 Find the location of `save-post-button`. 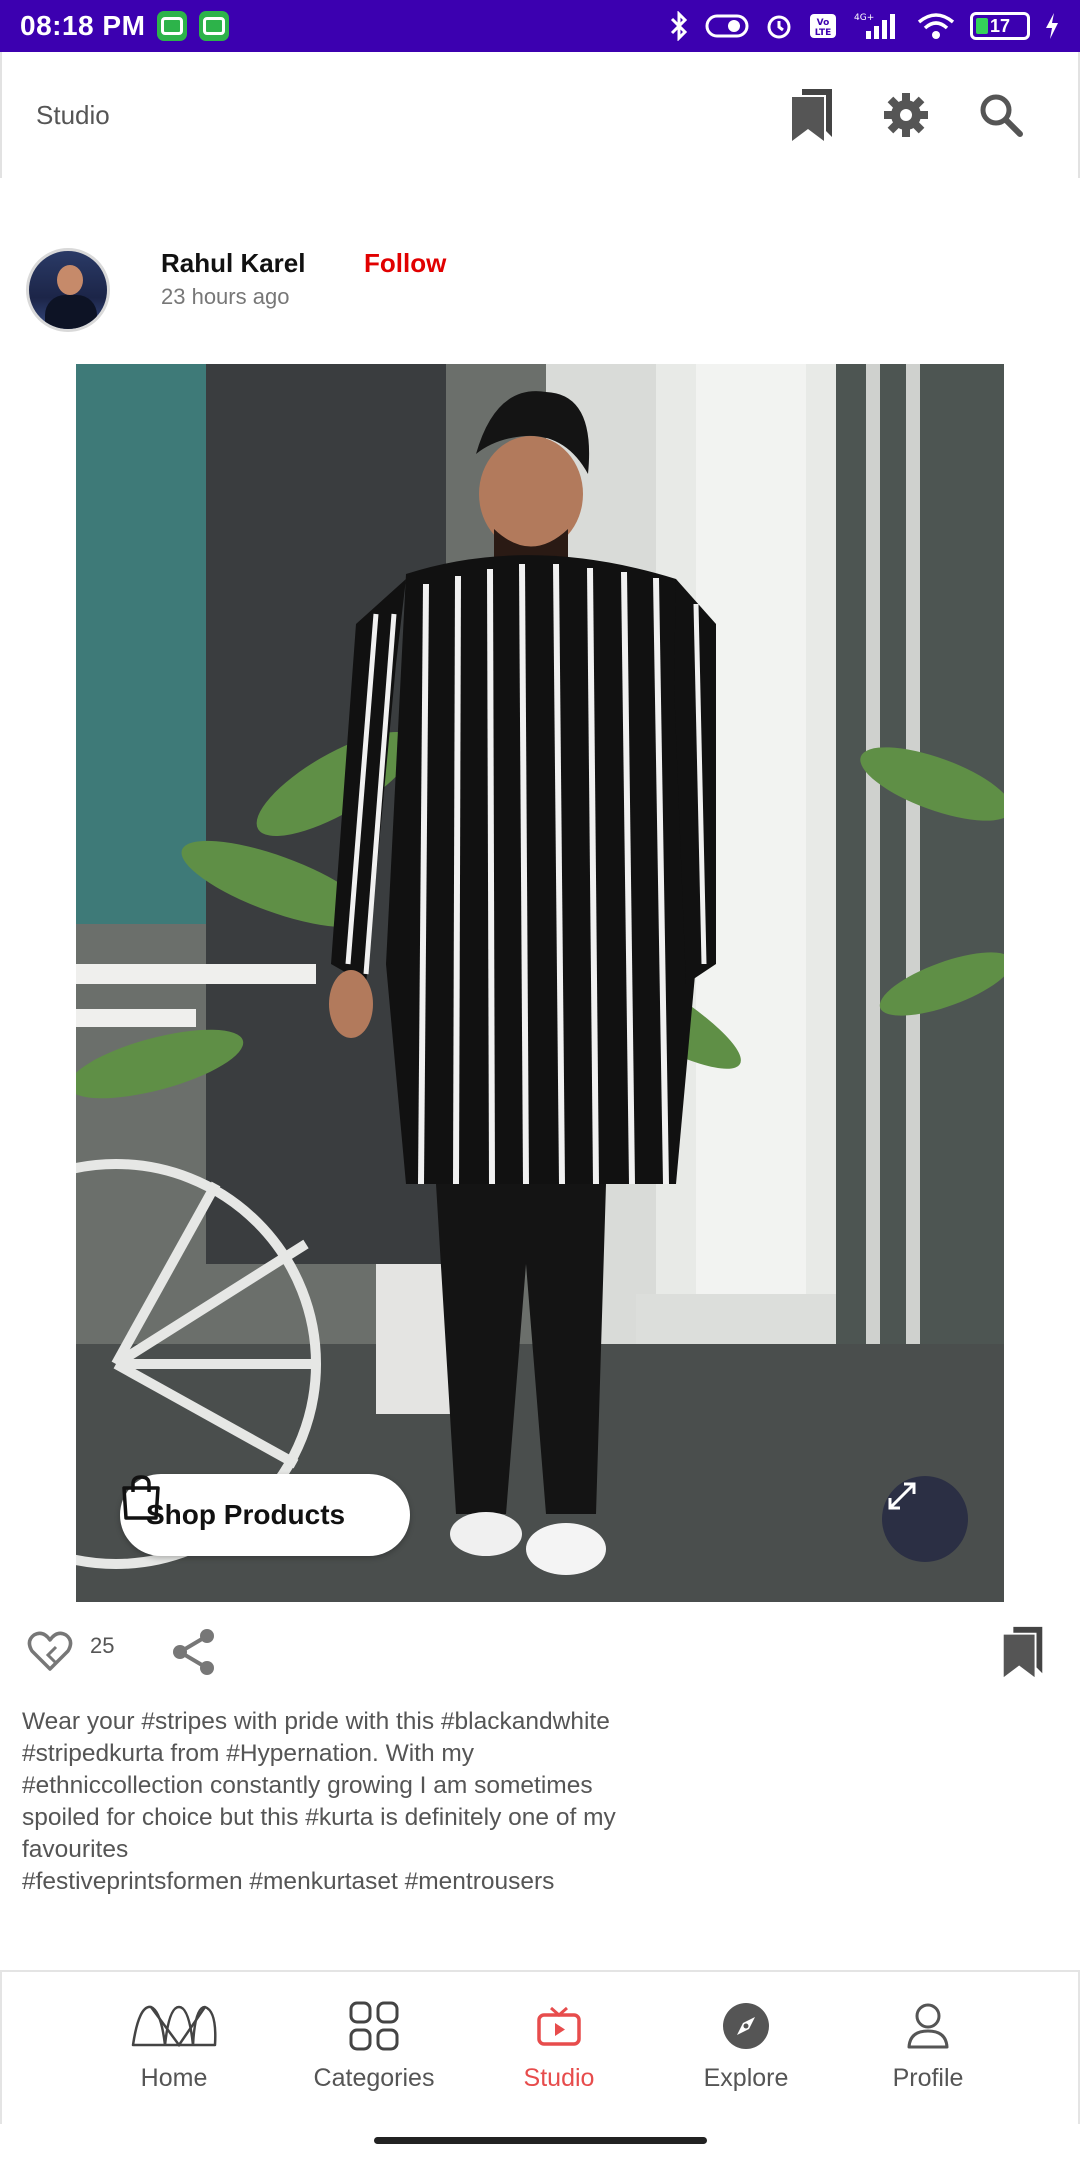

save-post-button is located at coordinates (1023, 1654).